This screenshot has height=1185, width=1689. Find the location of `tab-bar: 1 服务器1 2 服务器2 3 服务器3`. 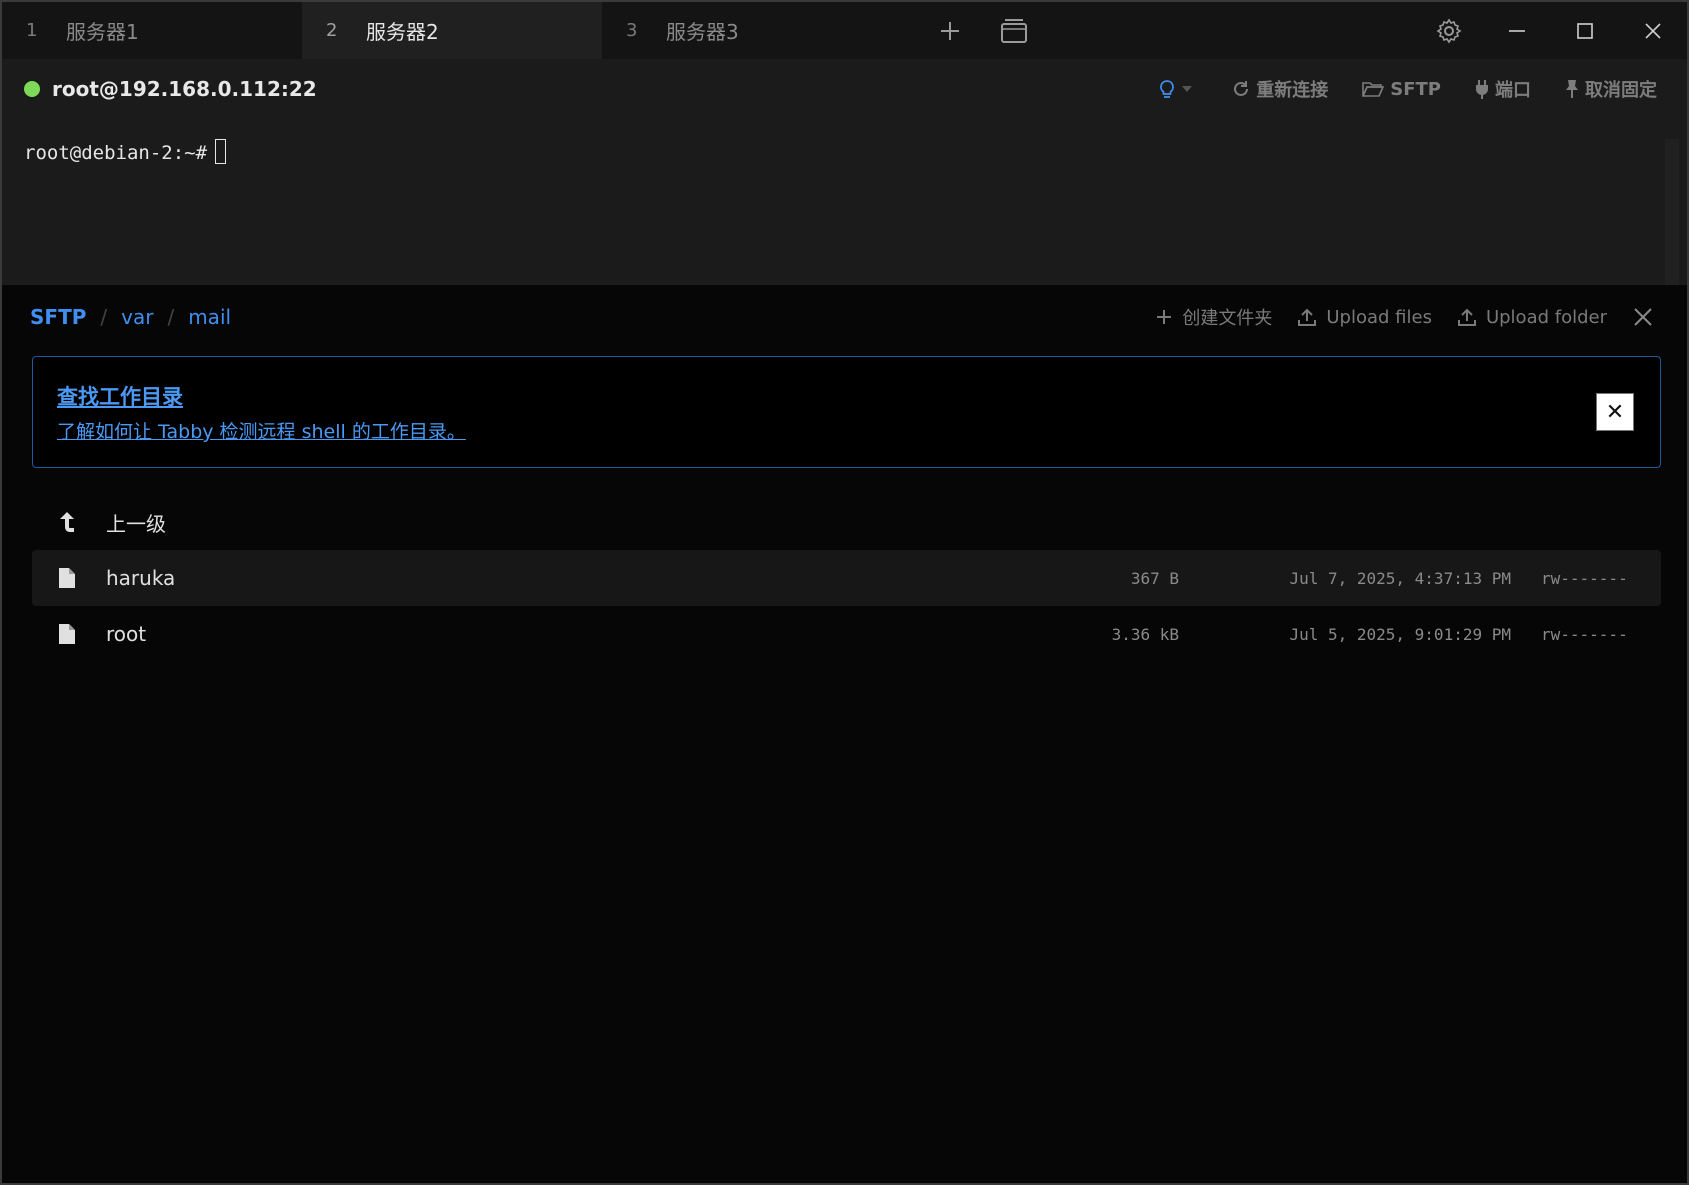

tab-bar: 1 服务器1 2 服务器2 3 服务器3 is located at coordinates (844, 30).